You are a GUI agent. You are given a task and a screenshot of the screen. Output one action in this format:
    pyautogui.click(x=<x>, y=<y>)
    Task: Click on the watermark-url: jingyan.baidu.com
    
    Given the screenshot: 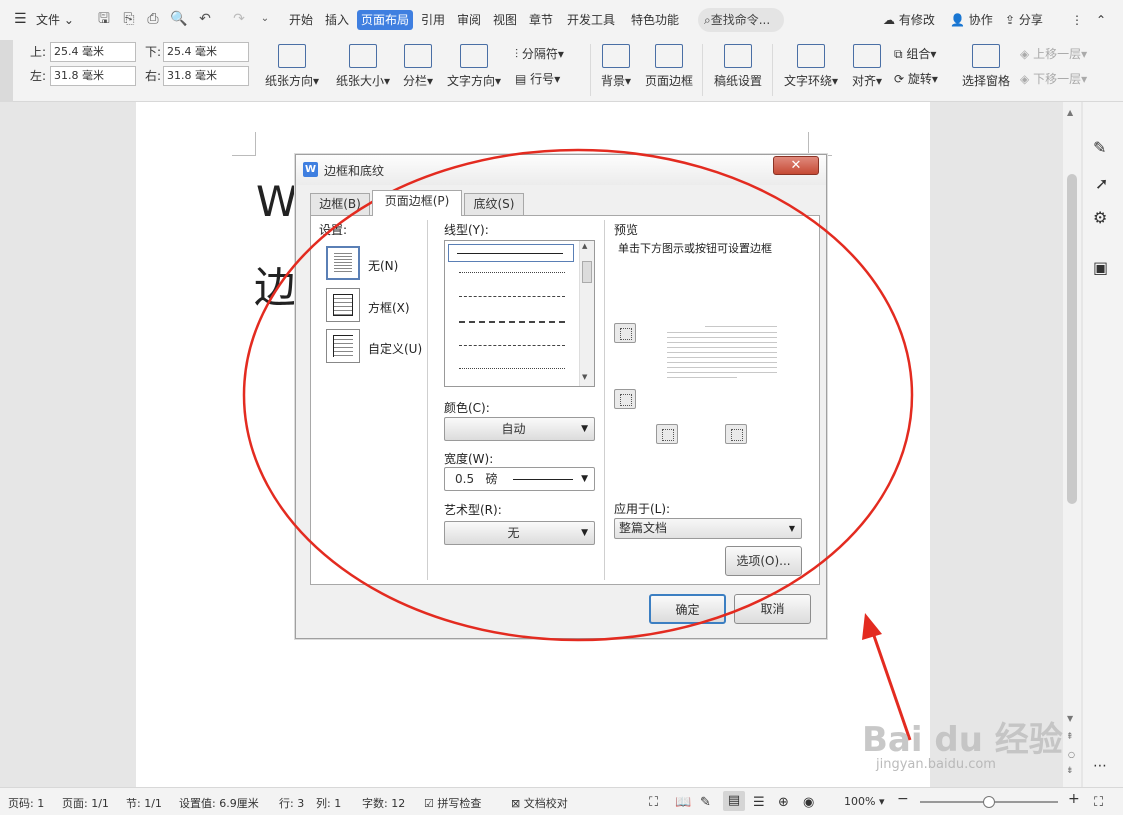 What is the action you would take?
    pyautogui.click(x=936, y=764)
    